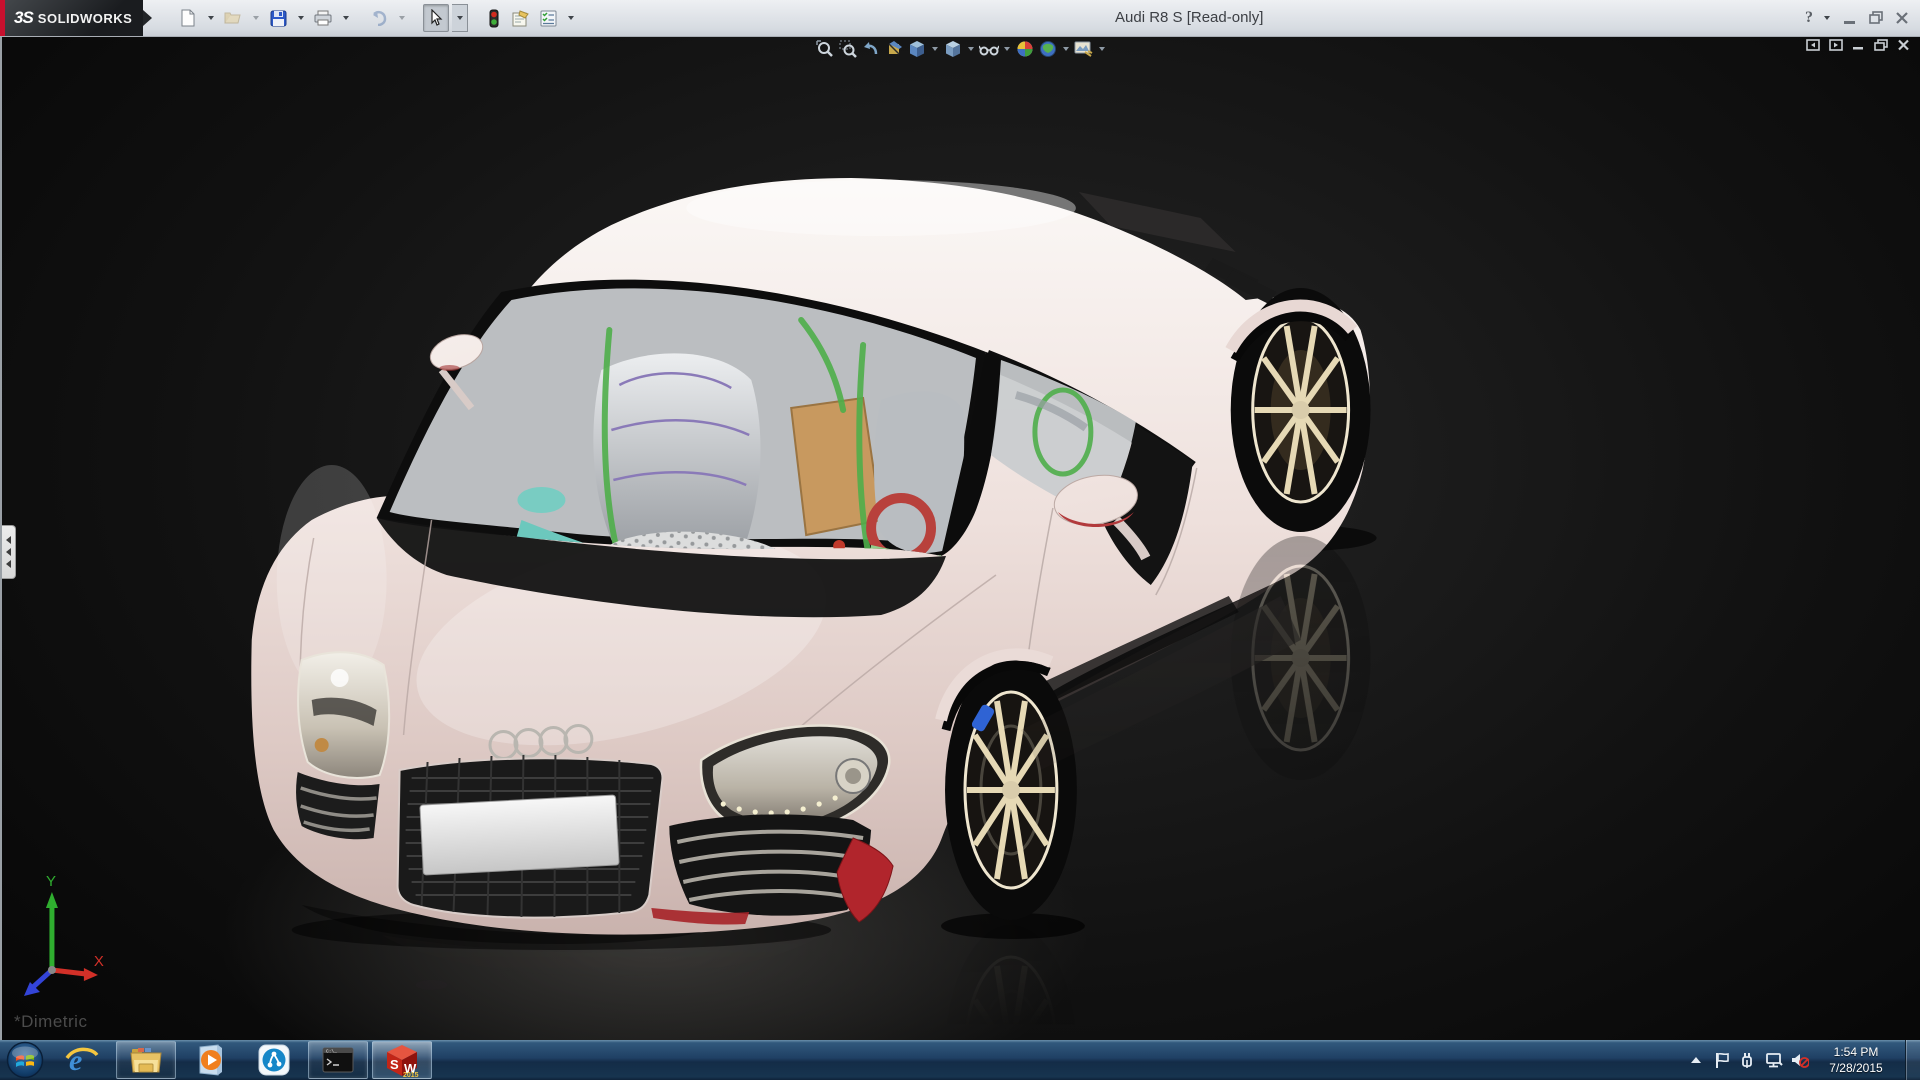 The image size is (1920, 1080). I want to click on doc-close-icon, so click(1903, 45).